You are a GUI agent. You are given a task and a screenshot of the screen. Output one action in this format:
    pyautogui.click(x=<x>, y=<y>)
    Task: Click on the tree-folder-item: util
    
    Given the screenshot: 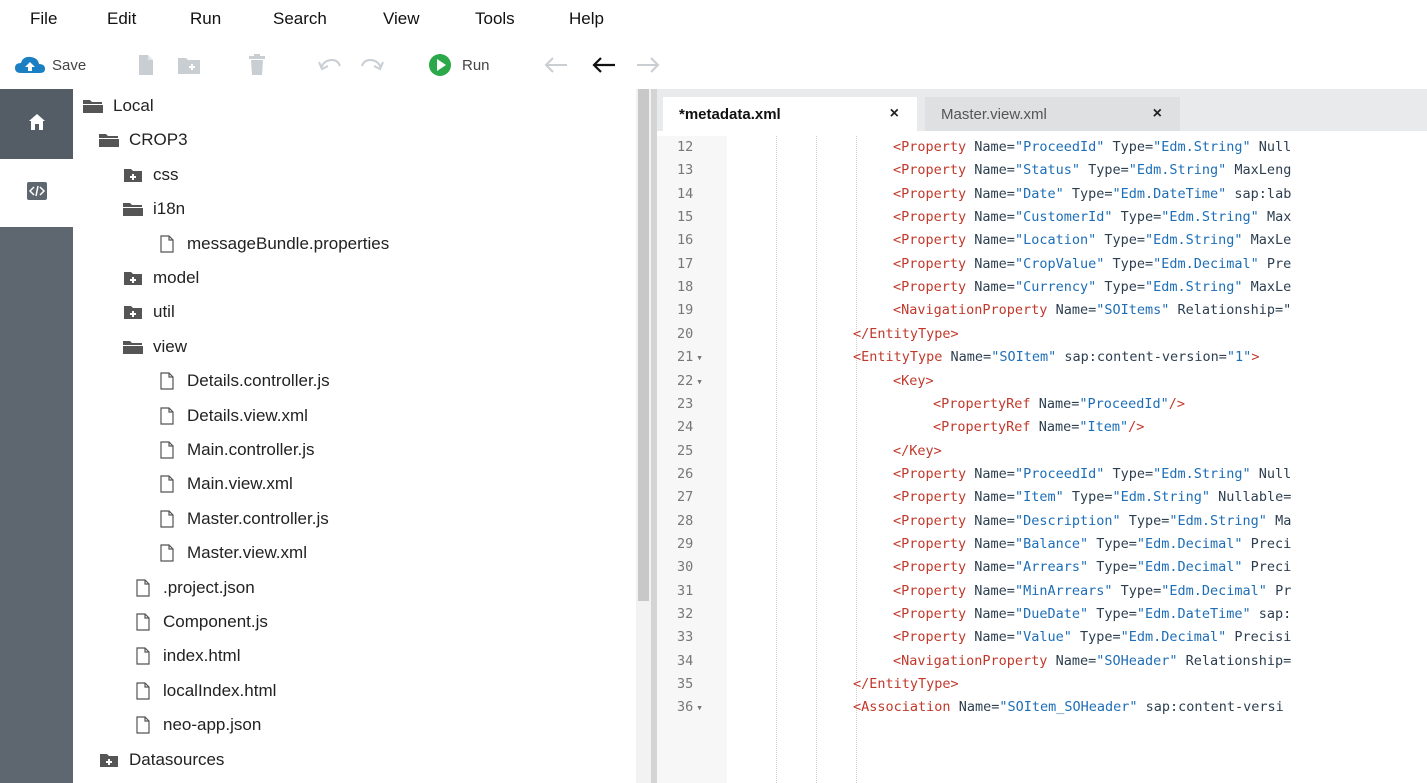 What is the action you would take?
    pyautogui.click(x=148, y=312)
    